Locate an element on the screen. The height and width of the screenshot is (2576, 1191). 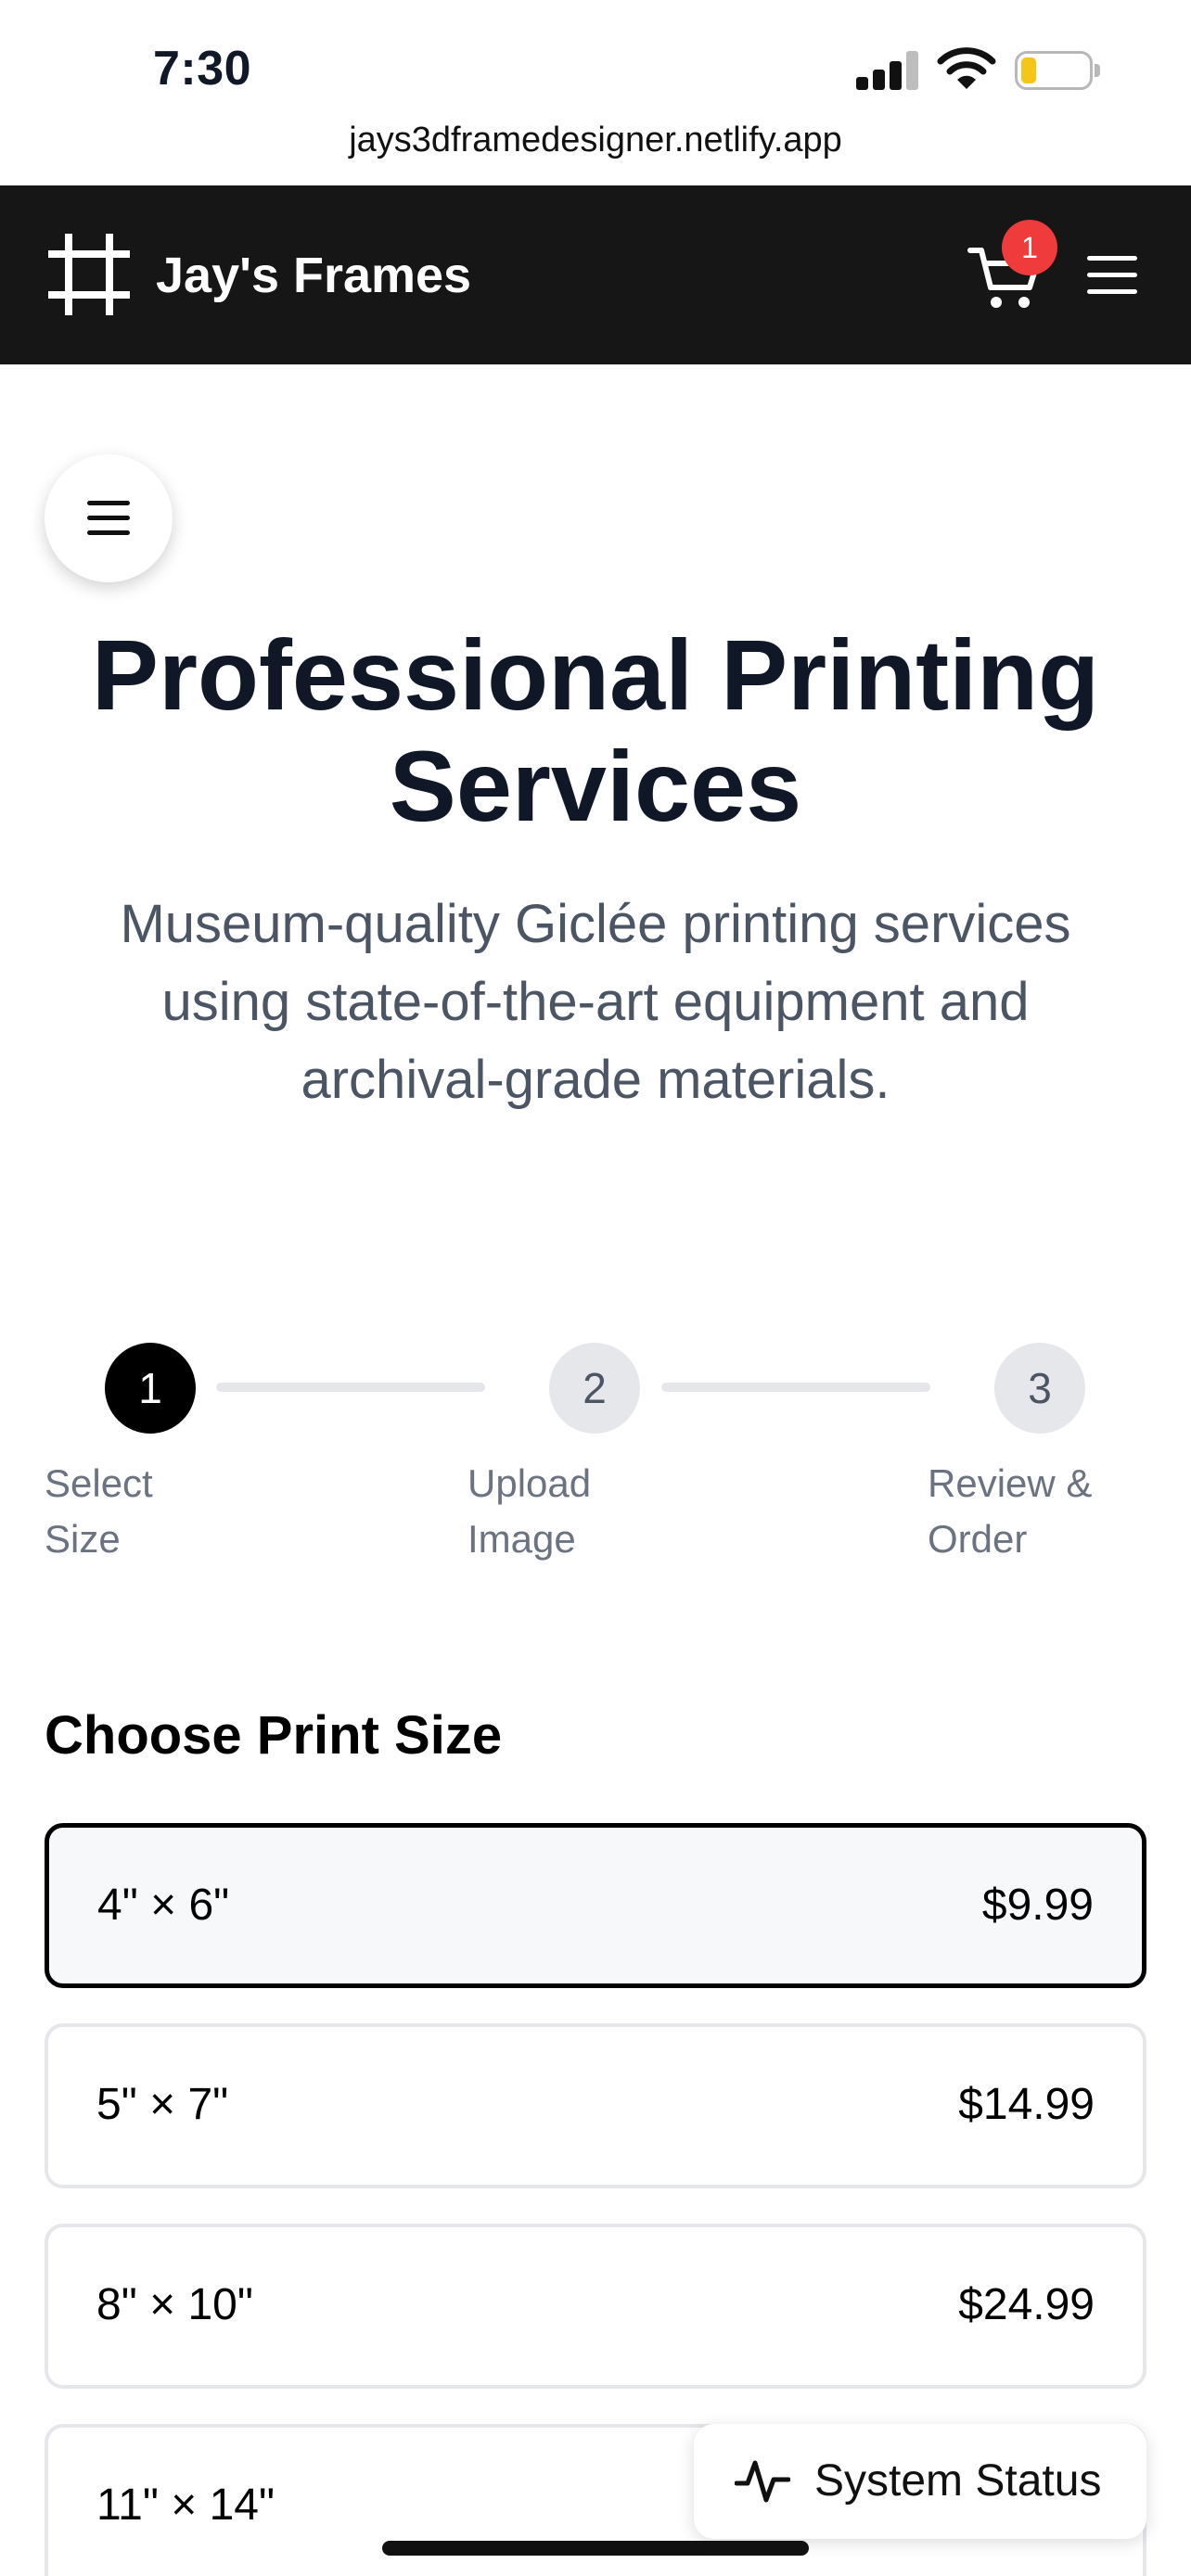
page-title: Professional Printing Services is located at coordinates (595, 730).